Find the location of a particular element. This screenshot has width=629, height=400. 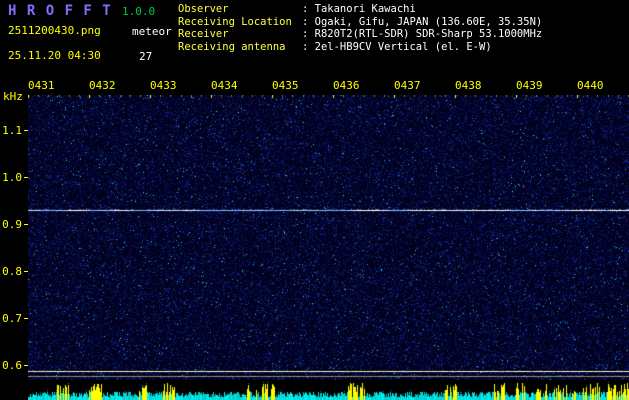

output-filename: 2511200430.png is located at coordinates (54, 30).